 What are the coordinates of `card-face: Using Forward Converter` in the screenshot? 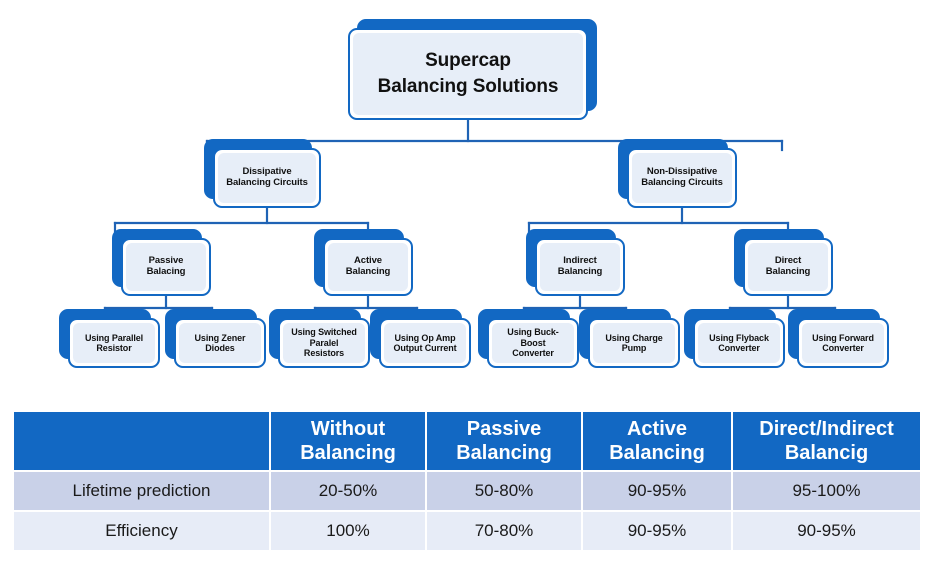 It's located at (843, 343).